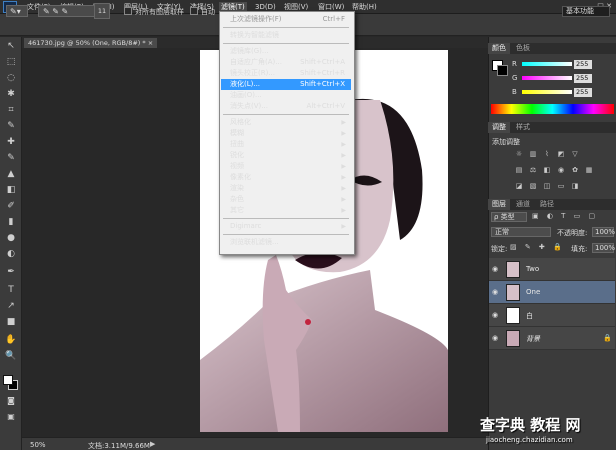  I want to click on filter-menu-item: 上次滤镜操作(F) Ctrl+F, so click(286, 19).